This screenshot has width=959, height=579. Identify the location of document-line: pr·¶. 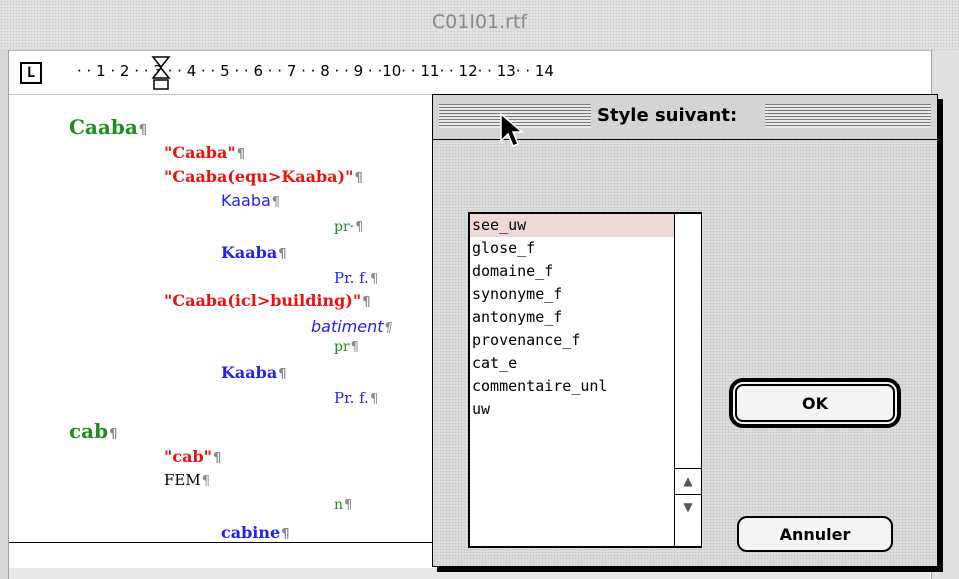
(348, 227).